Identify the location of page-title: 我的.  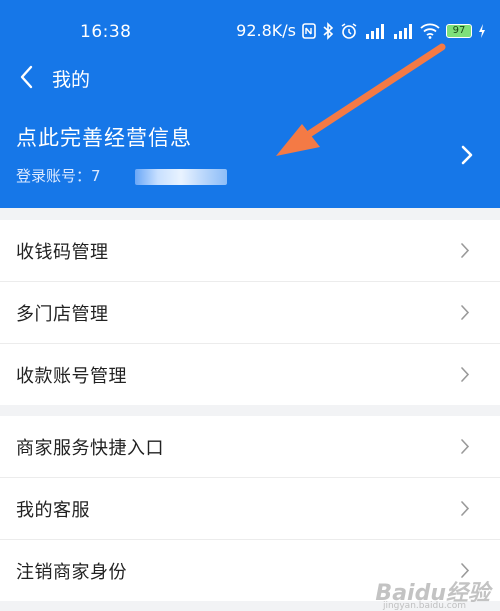
(71, 80).